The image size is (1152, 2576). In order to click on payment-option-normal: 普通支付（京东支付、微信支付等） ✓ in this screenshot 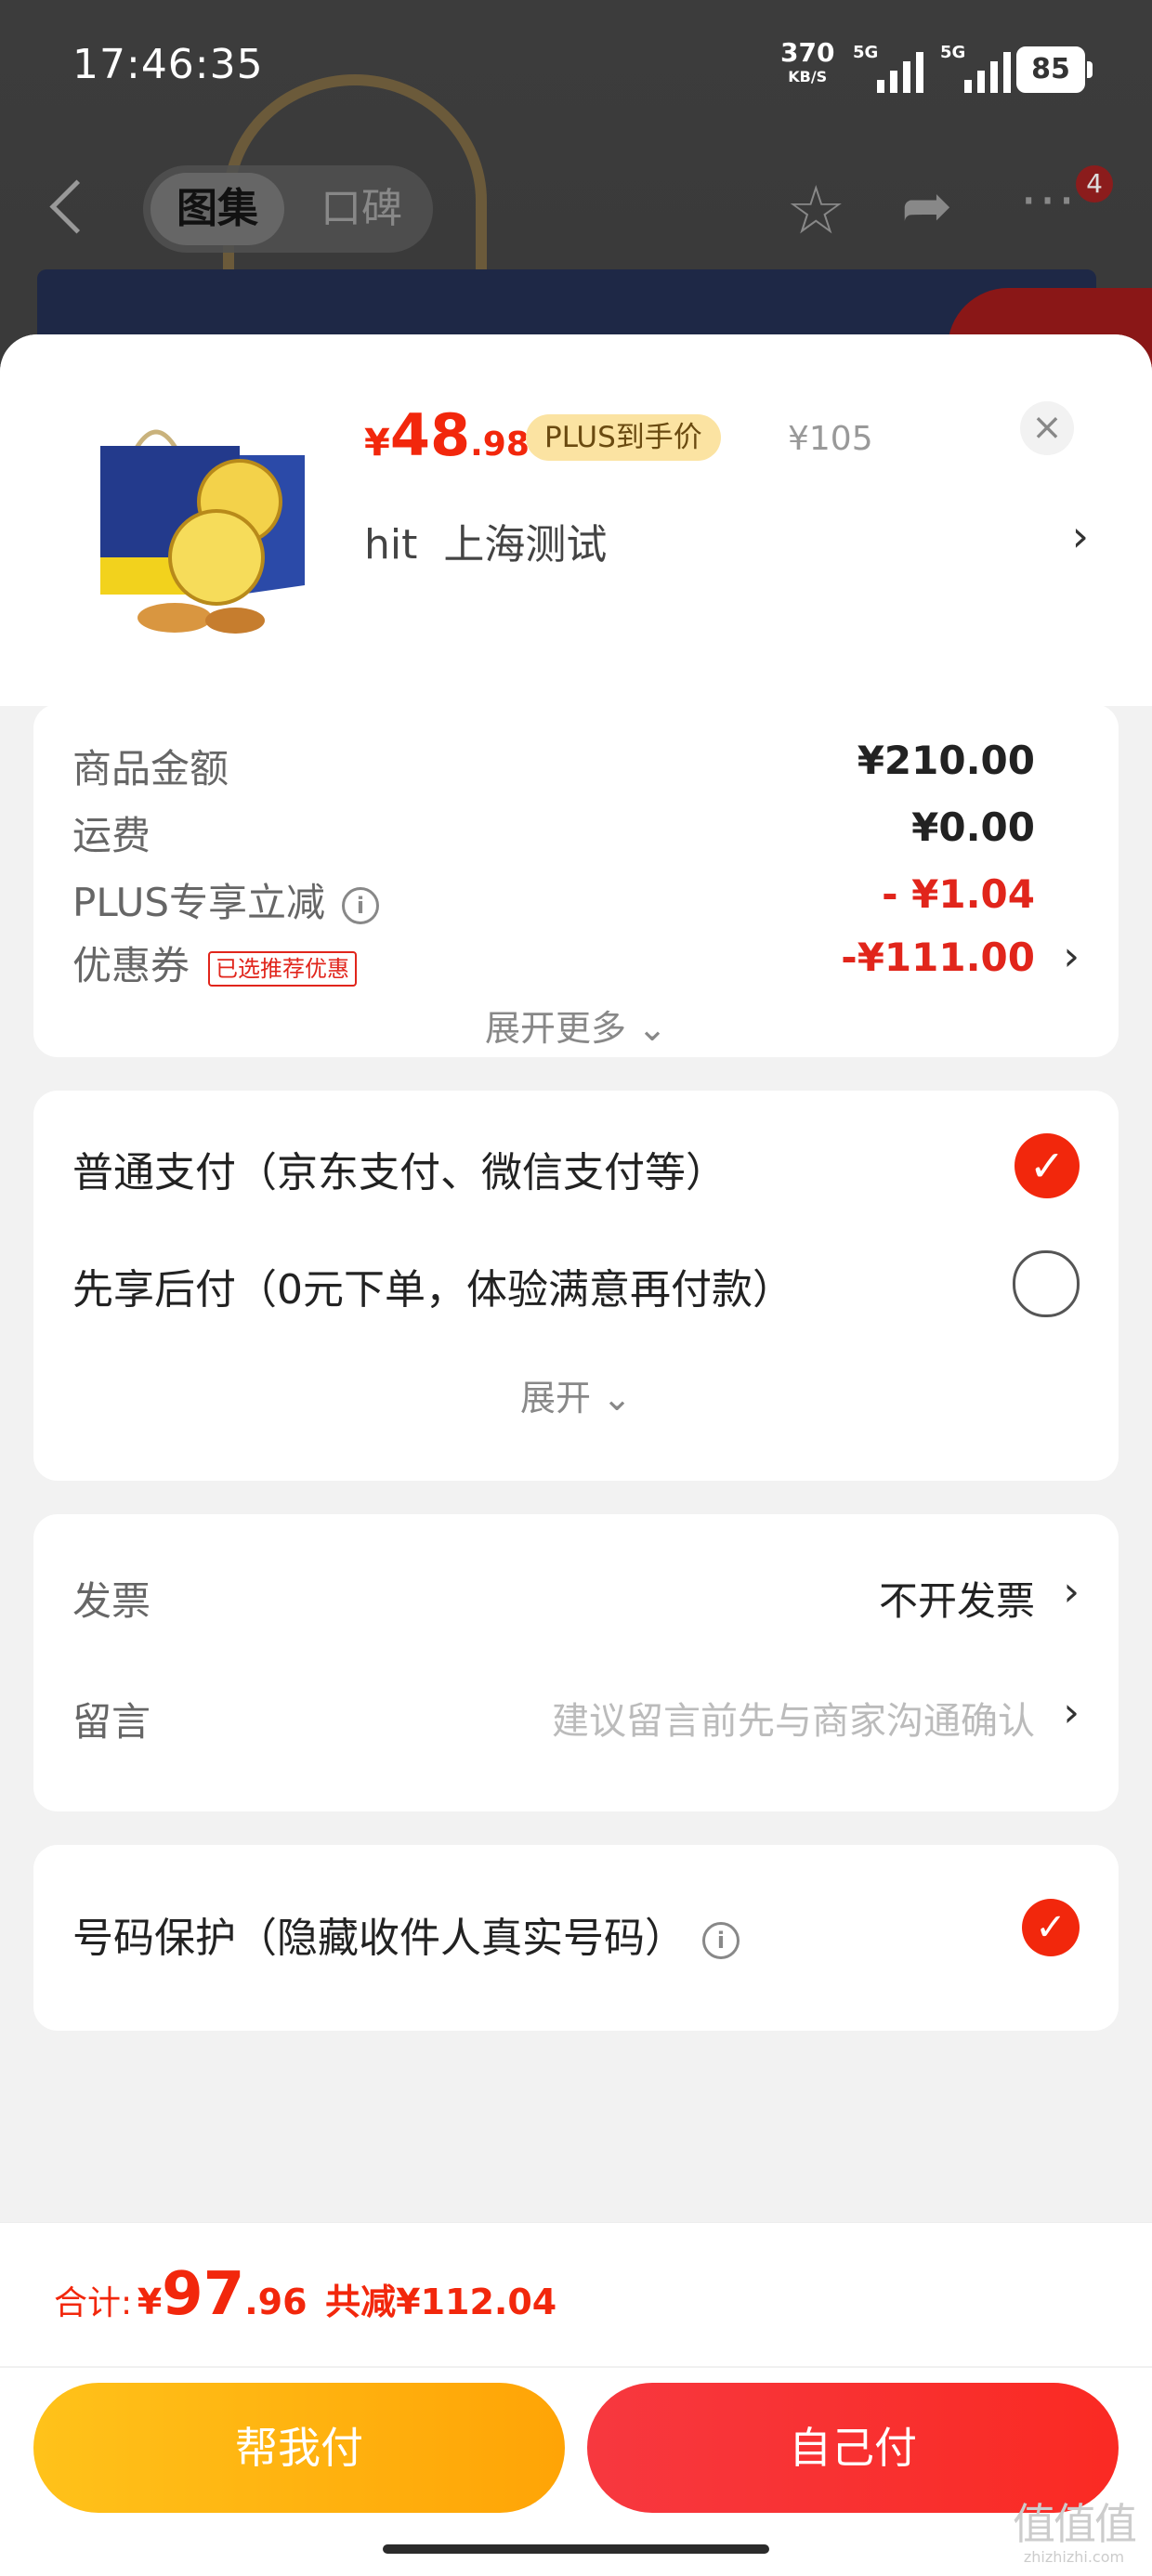, I will do `click(576, 1165)`.